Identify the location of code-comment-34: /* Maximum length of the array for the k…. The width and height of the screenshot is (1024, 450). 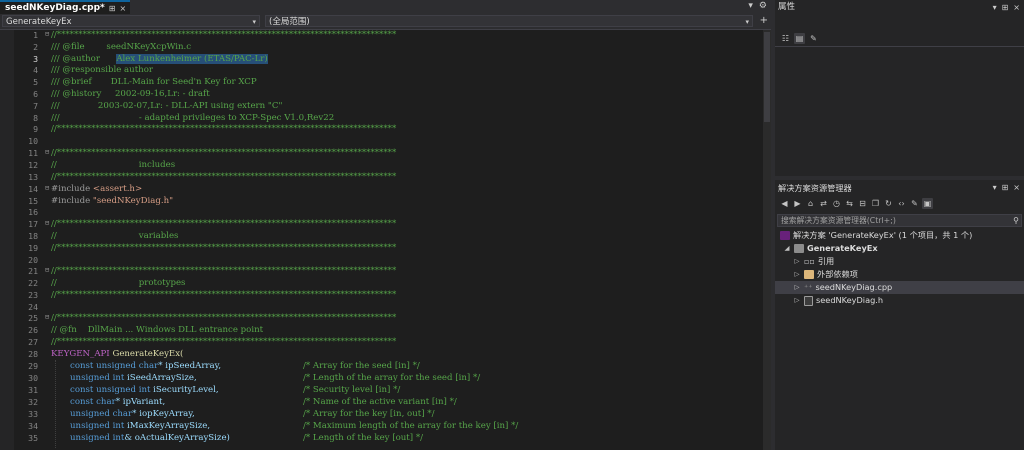
(411, 426).